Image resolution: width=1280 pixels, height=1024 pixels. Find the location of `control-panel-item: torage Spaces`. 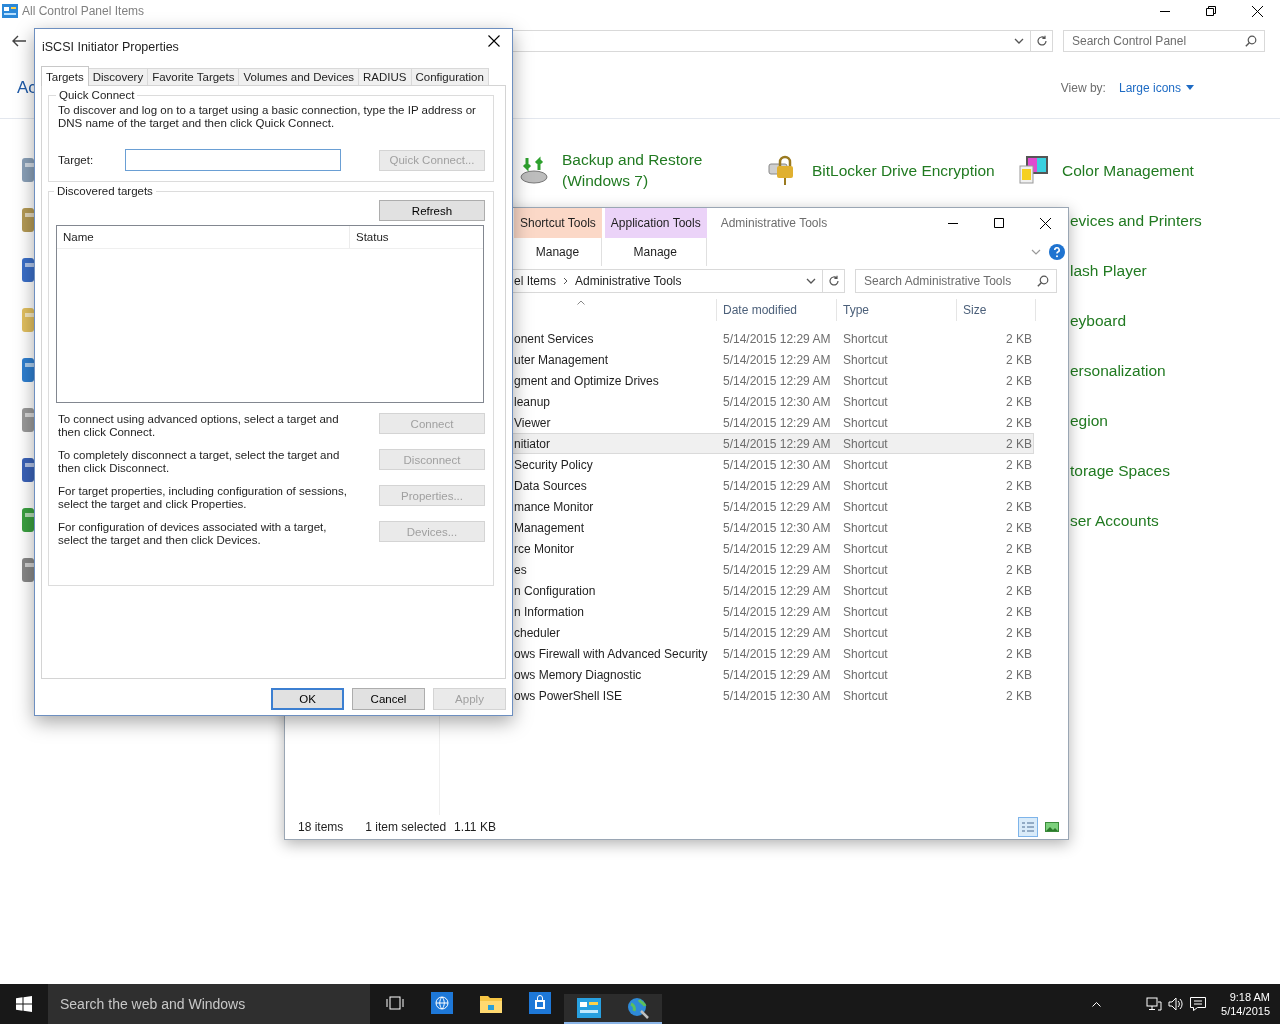

control-panel-item: torage Spaces is located at coordinates (1120, 470).